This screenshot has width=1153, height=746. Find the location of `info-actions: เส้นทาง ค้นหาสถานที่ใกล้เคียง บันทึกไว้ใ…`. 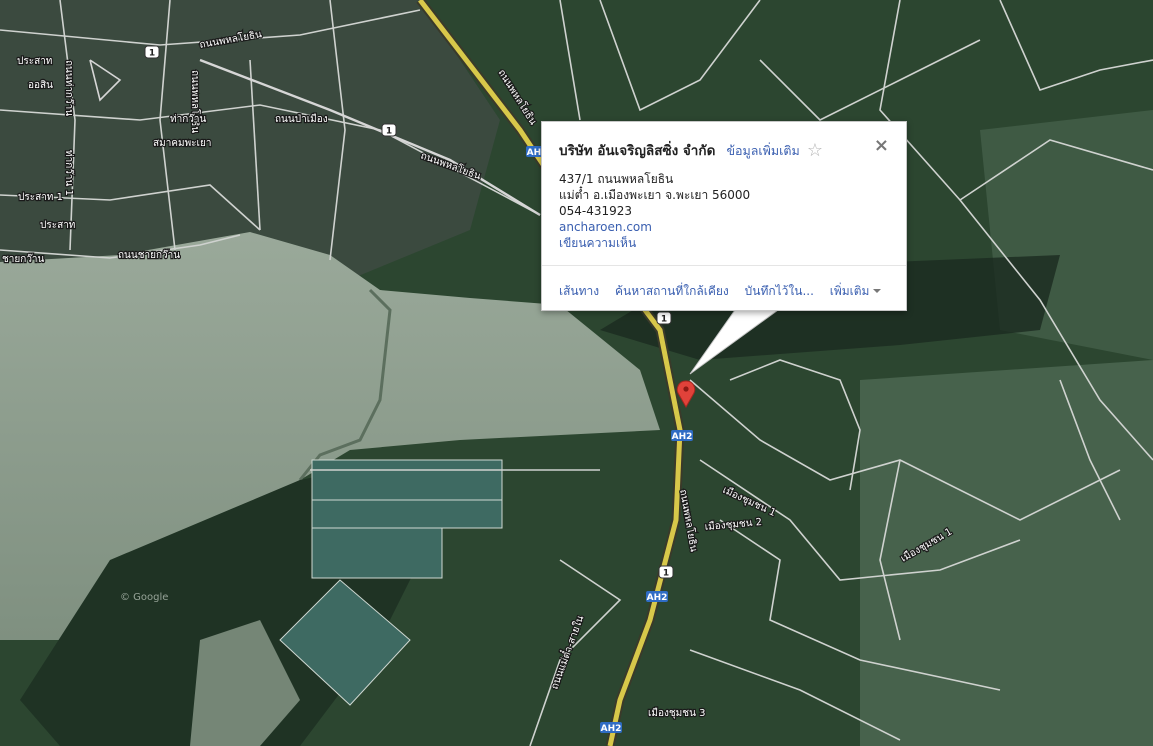

info-actions: เส้นทาง ค้นหาสถานที่ใกล้เคียง บันทึกไว้ใ… is located at coordinates (726, 291).